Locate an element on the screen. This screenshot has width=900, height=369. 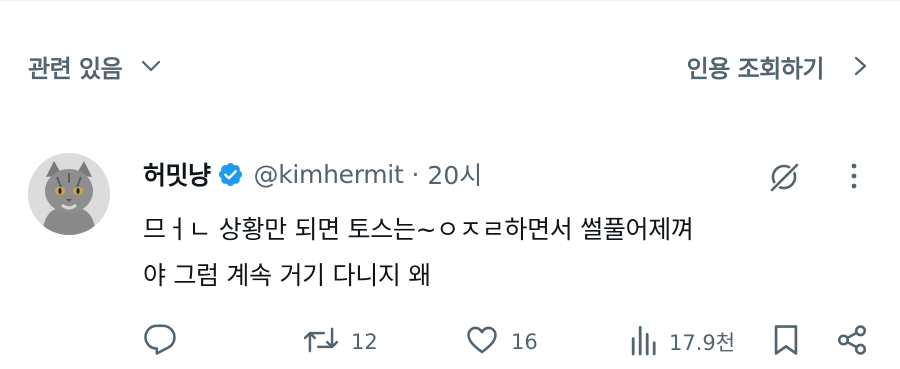
chevron-right-icon is located at coordinates (860, 66).